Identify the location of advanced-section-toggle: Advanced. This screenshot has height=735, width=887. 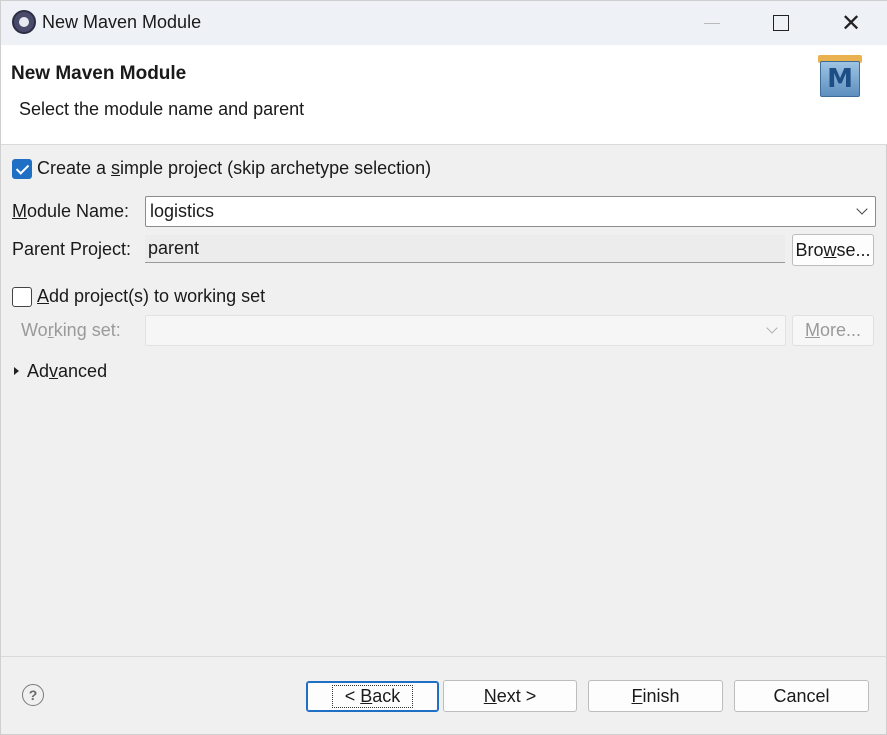
(67, 371).